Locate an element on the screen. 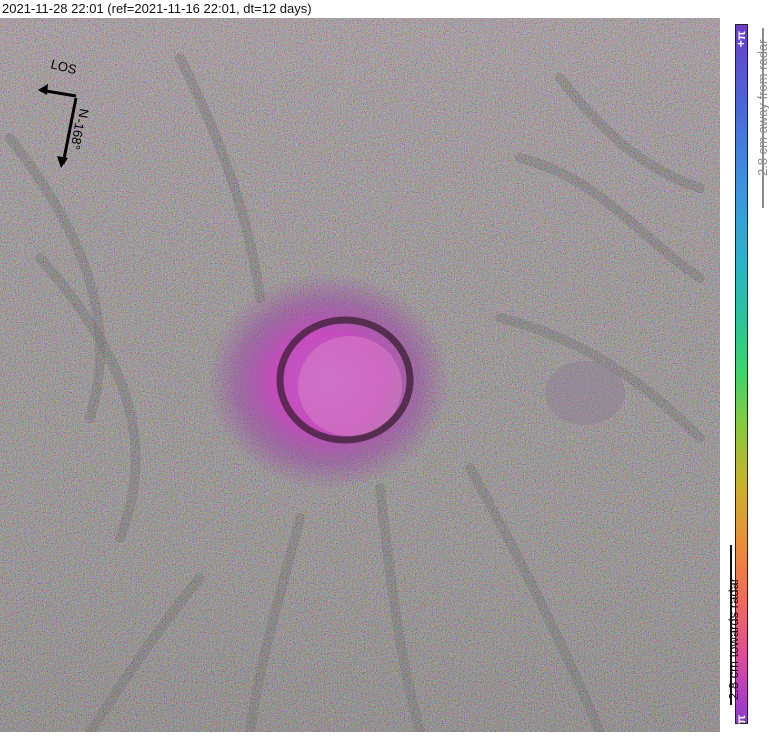 The image size is (769, 738). towards-radar-label: 2.8 cm towards radar is located at coordinates (733, 638).